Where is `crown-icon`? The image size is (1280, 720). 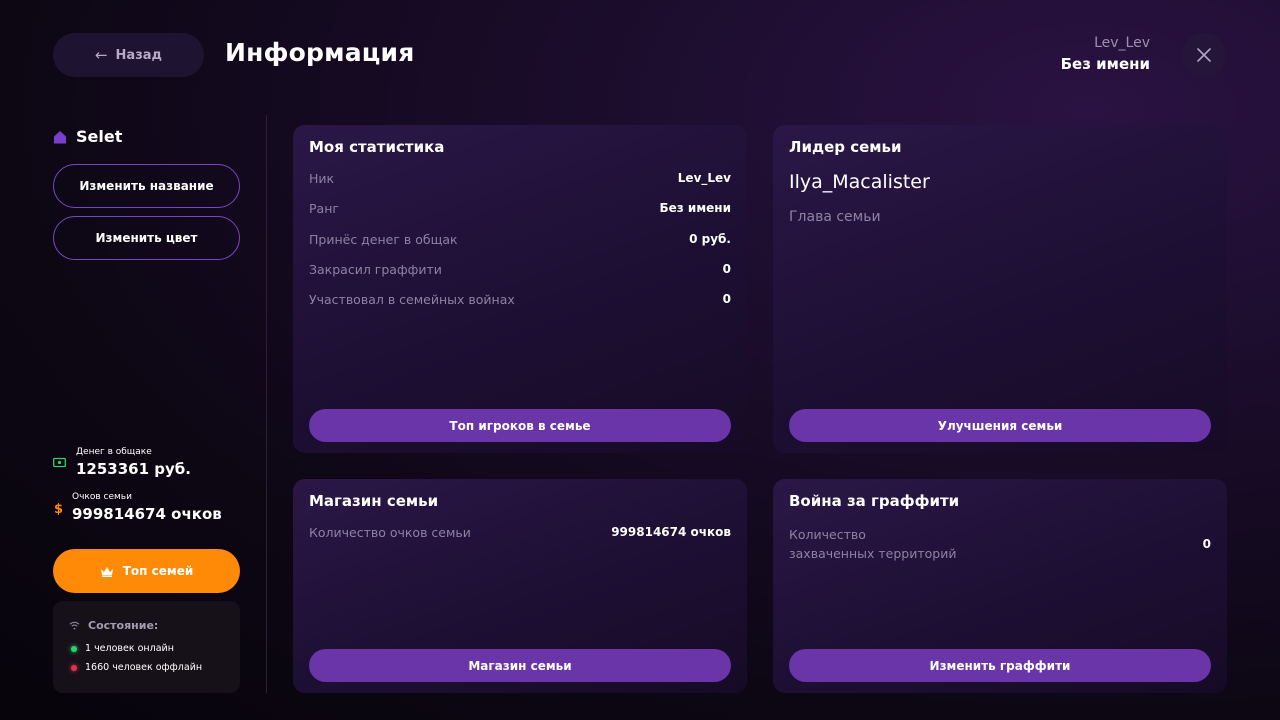 crown-icon is located at coordinates (106, 571).